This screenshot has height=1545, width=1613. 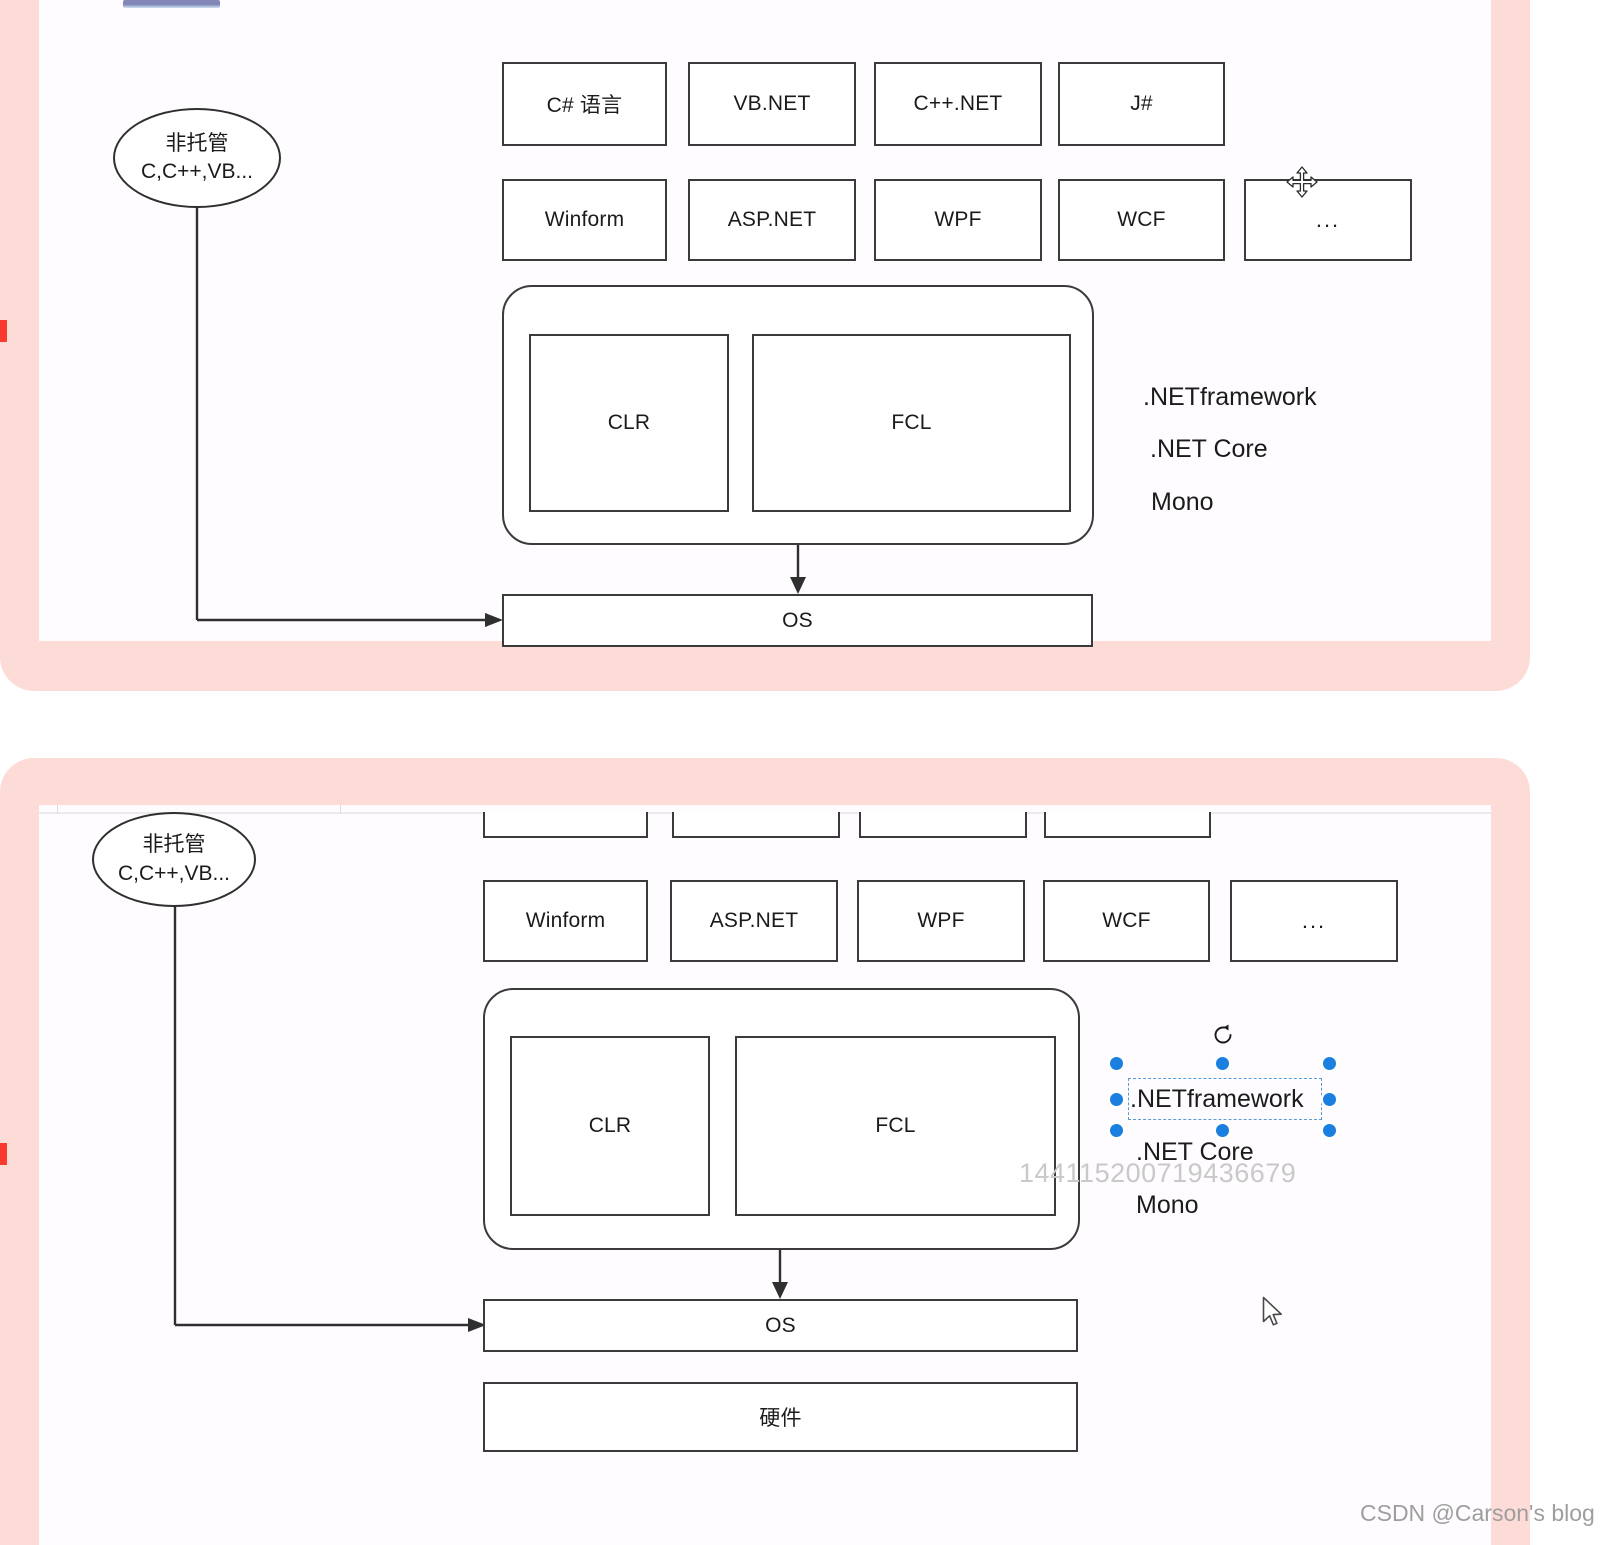 I want to click on box-aspnet-2-label: ASP.NET, so click(x=754, y=920).